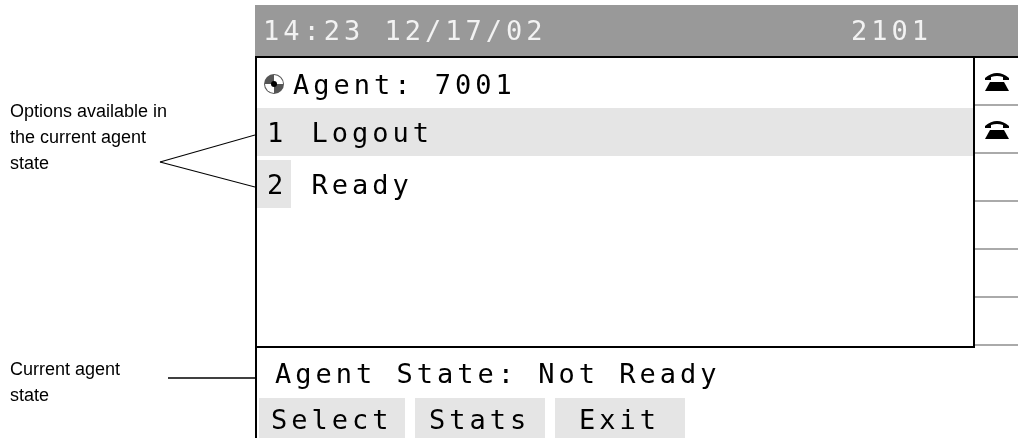 Image resolution: width=1018 pixels, height=438 pixels. I want to click on callout-label: Options available in the current agent state, so click(89, 137).